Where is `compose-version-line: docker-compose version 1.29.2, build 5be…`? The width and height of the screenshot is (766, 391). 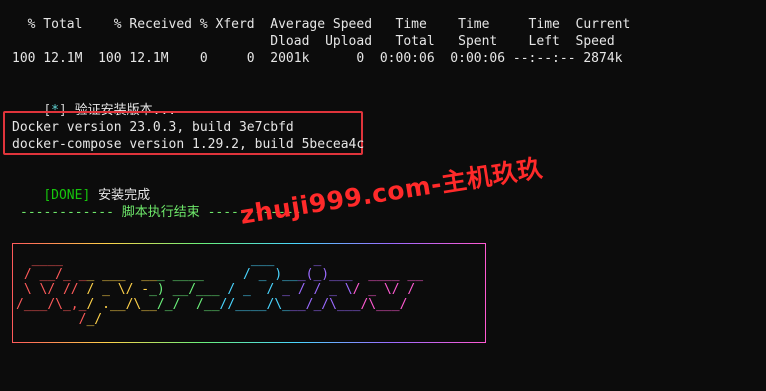
compose-version-line: docker-compose version 1.29.2, build 5be… is located at coordinates (188, 144).